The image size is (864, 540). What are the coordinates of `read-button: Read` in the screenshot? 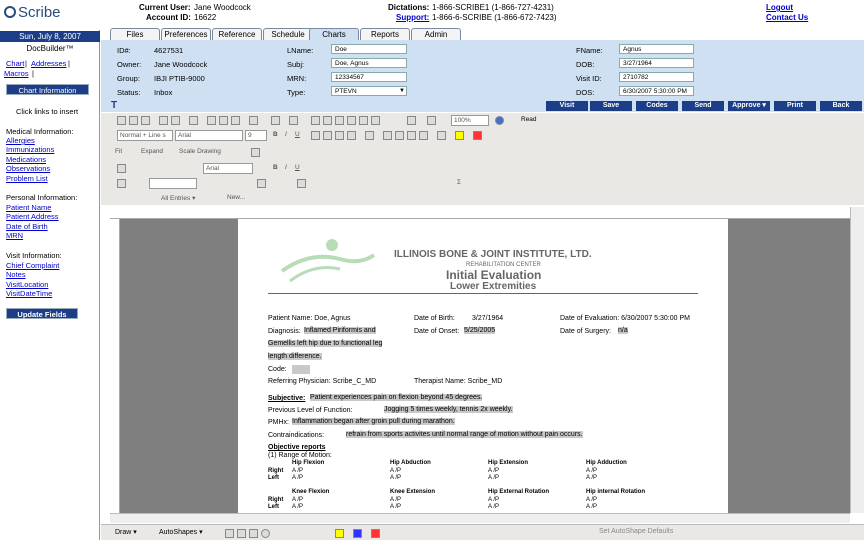 It's located at (529, 119).